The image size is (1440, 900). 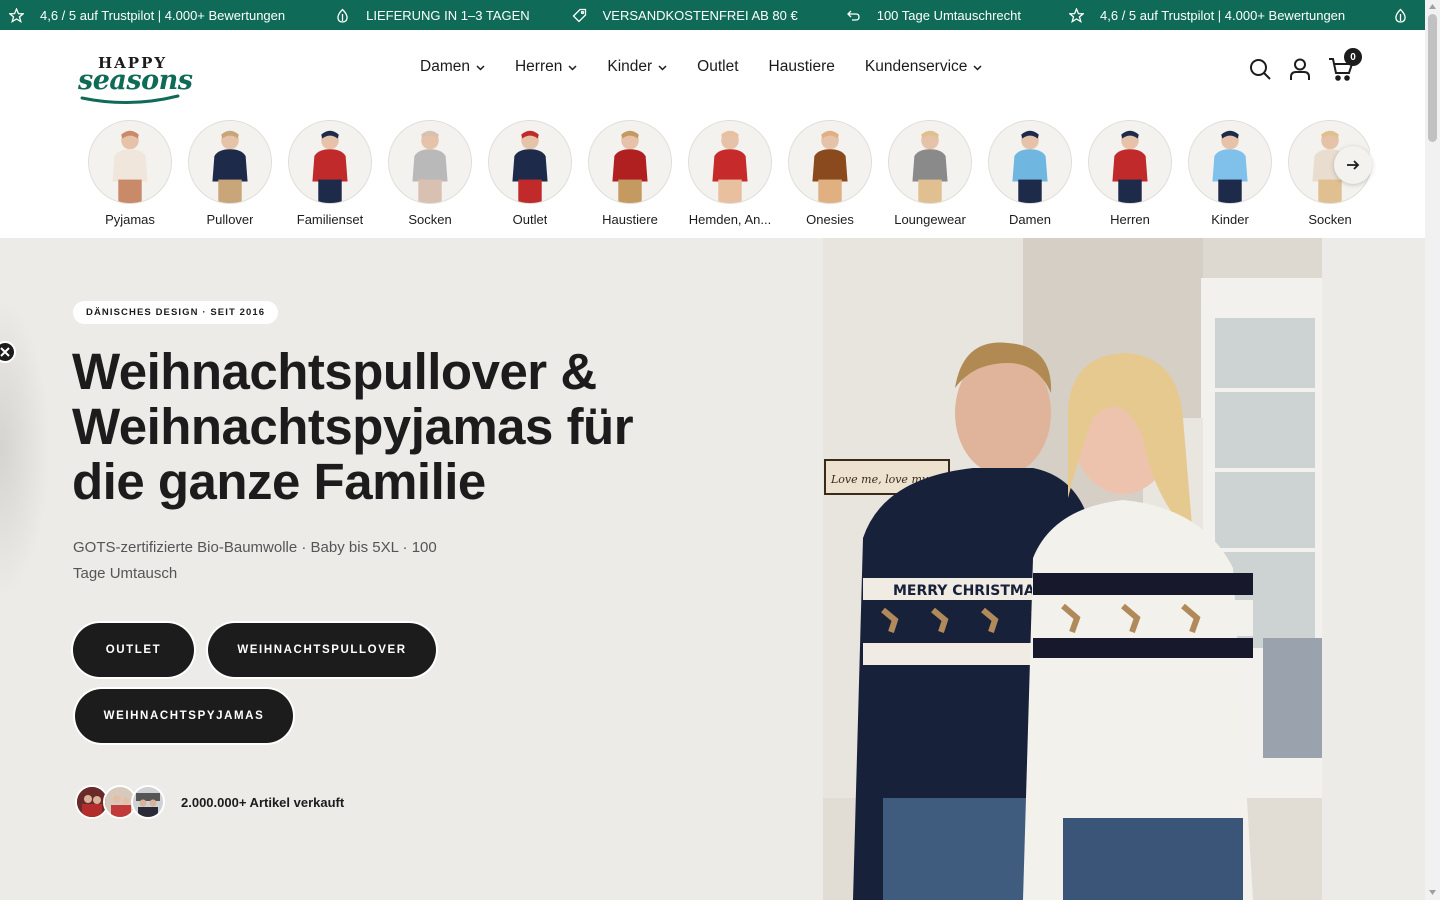 I want to click on scroll-up-arrow-icon, so click(x=1432, y=7).